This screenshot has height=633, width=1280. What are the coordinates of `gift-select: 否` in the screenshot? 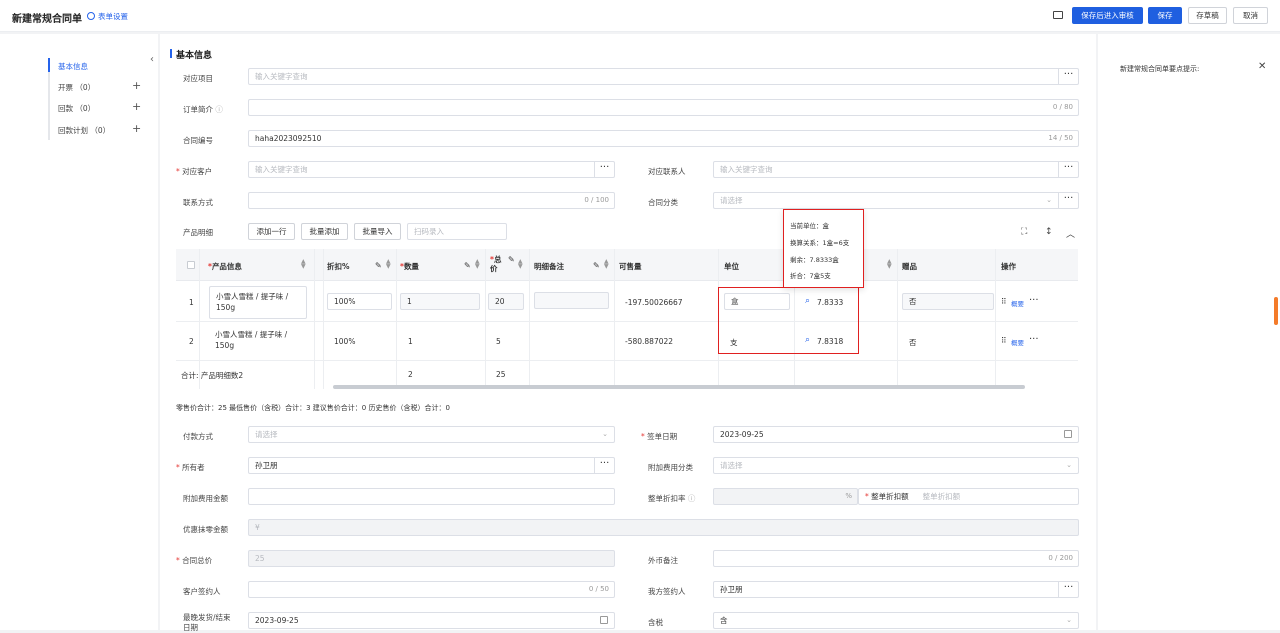 It's located at (948, 301).